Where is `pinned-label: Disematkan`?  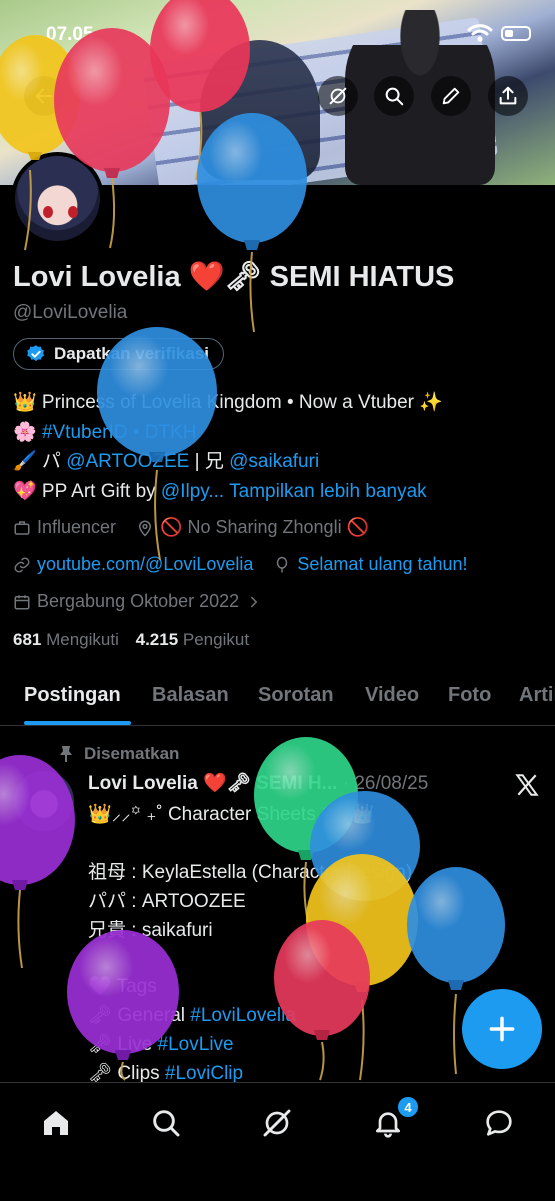
pinned-label: Disematkan is located at coordinates (132, 753).